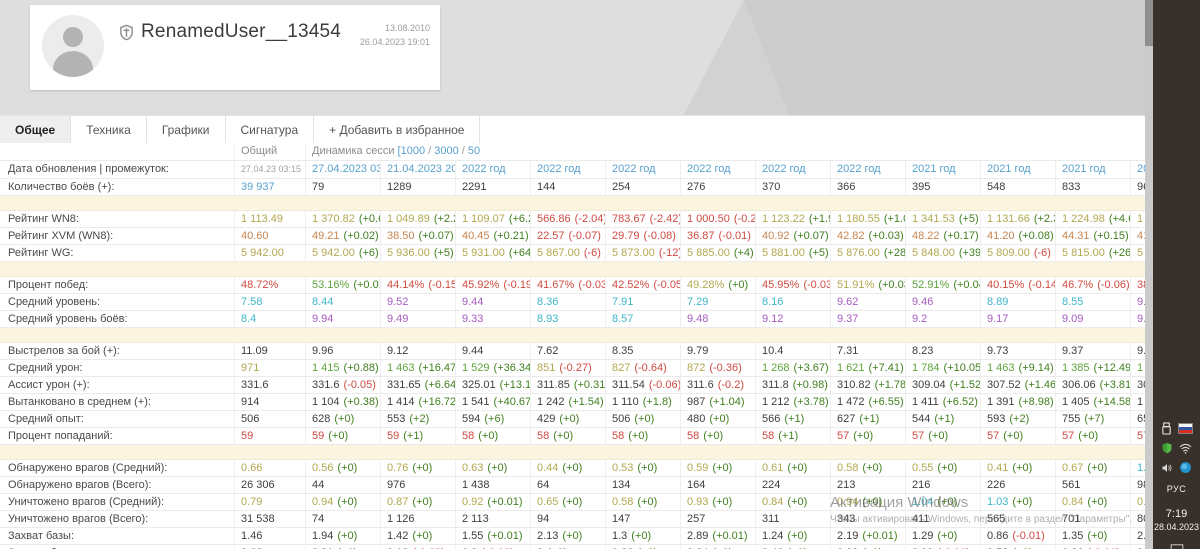 This screenshot has height=549, width=1200. Describe the element at coordinates (1137, 468) in the screenshot. I see `stat-cell: 1.02` at that location.